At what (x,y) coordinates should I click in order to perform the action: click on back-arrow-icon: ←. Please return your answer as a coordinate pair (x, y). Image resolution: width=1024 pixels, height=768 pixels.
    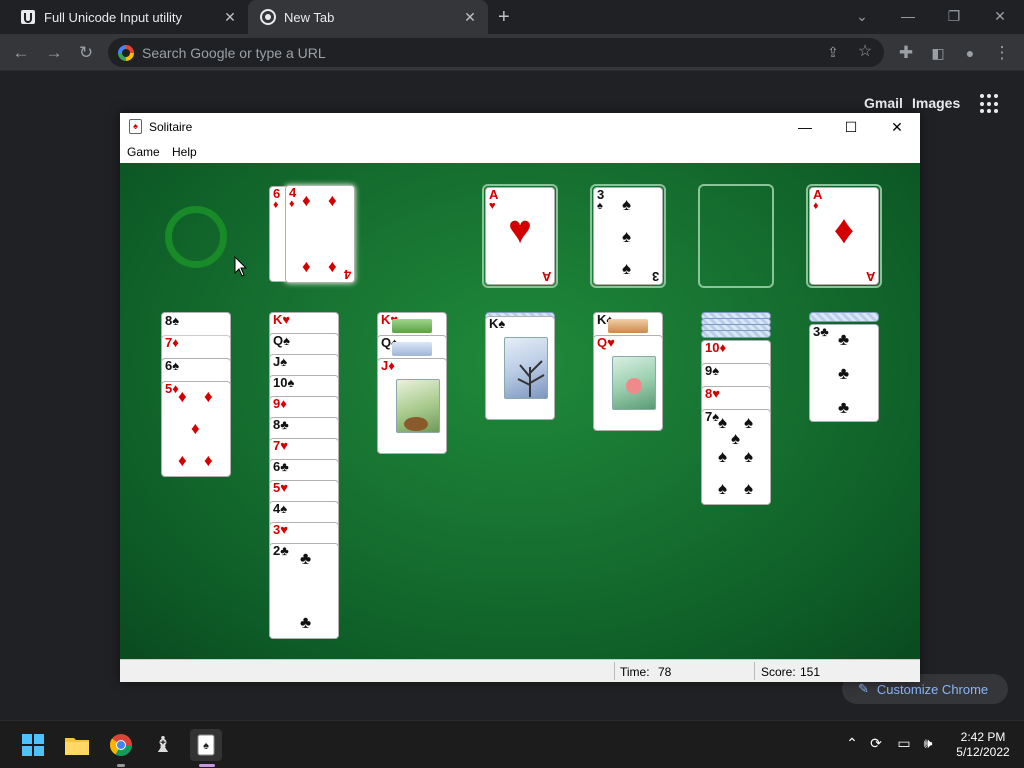
    Looking at the image, I should click on (21, 53).